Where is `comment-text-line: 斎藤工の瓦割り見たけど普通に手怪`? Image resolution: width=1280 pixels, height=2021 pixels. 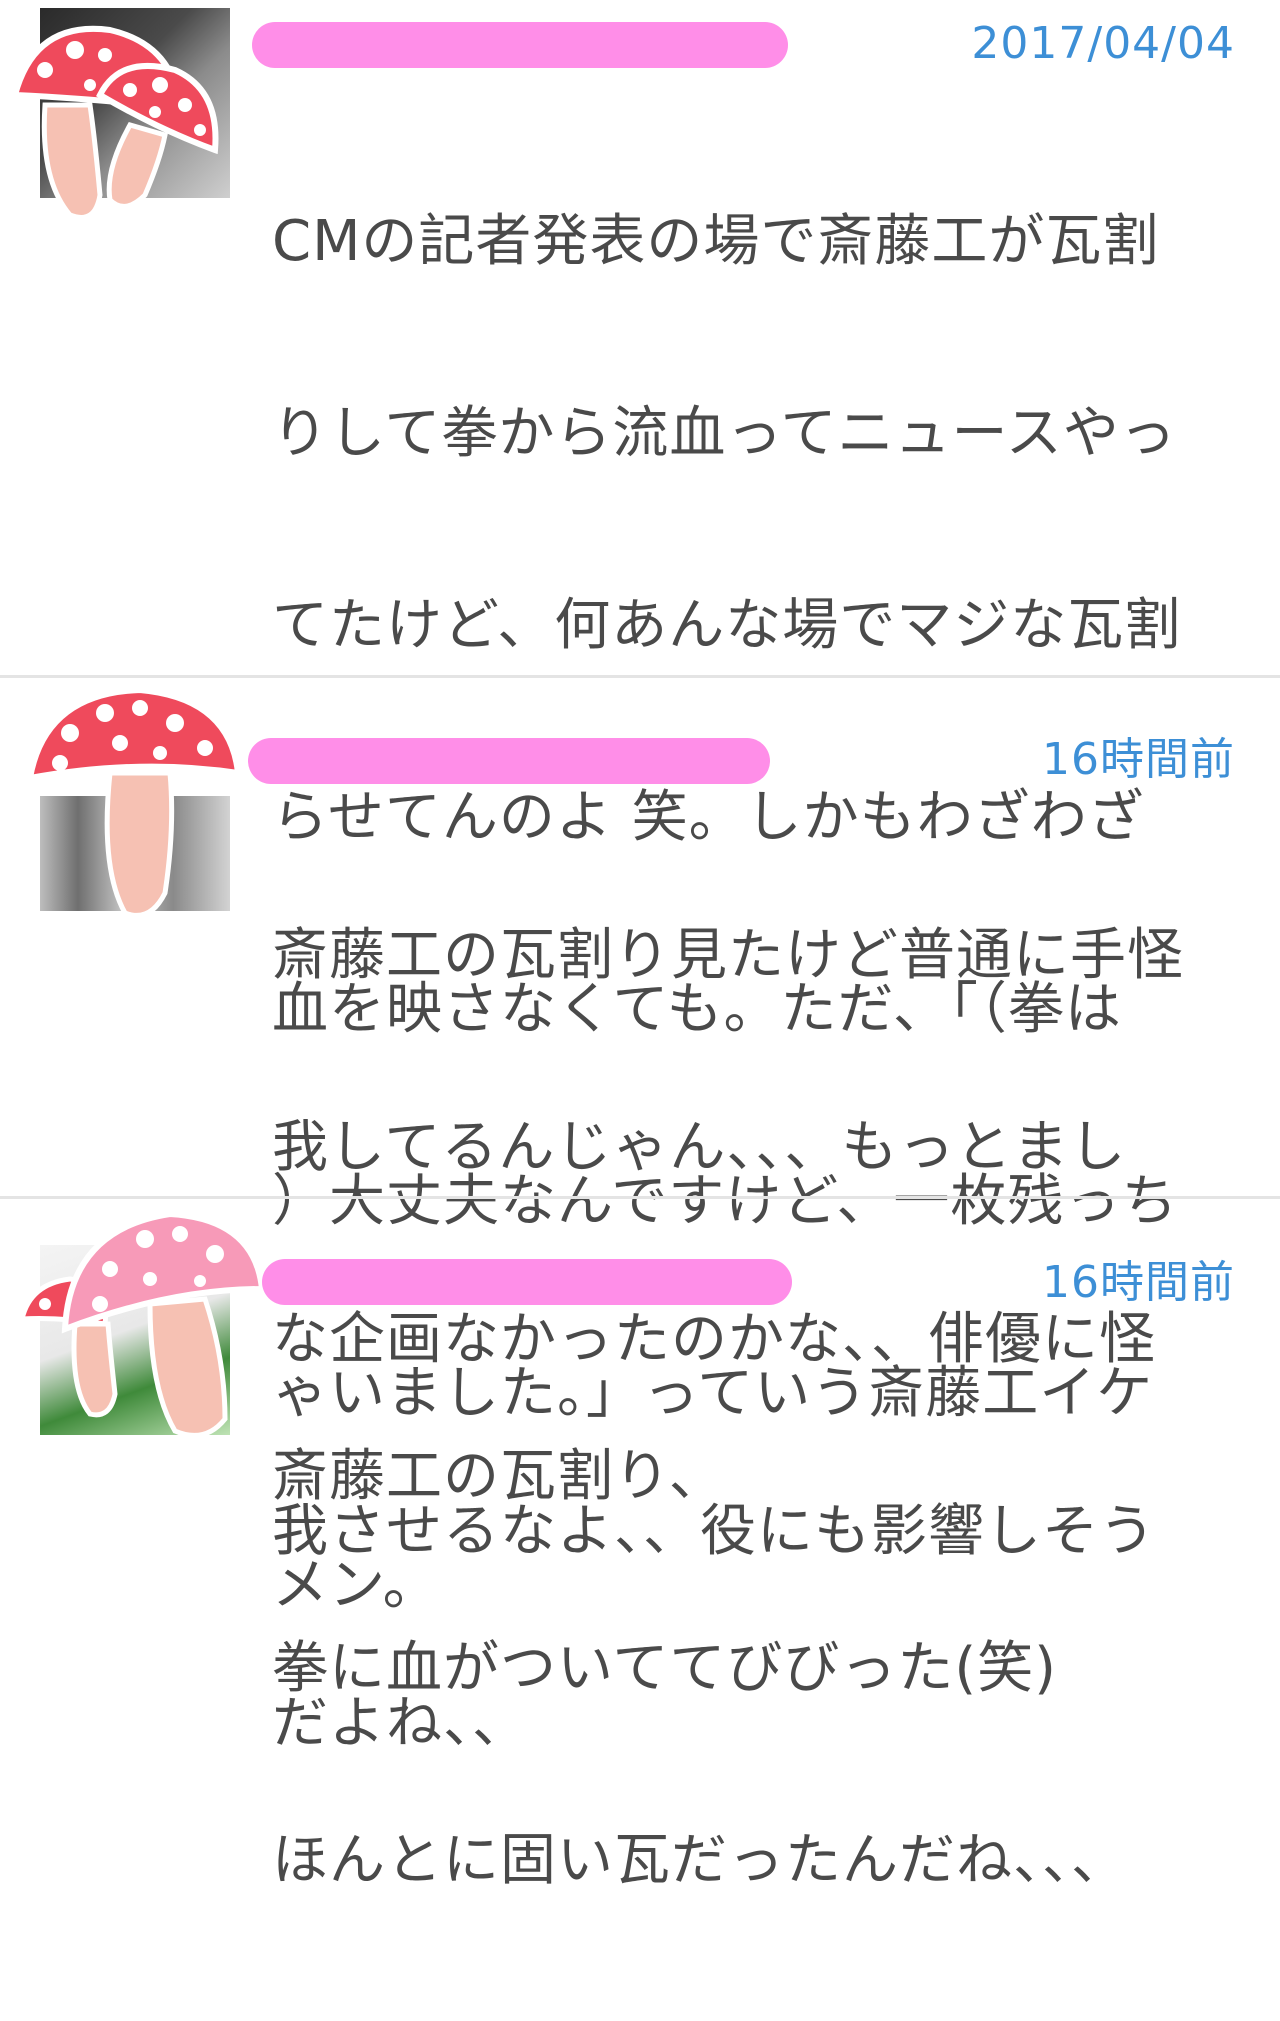
comment-text-line: 斎藤工の瓦割り見たけど普通に手怪 is located at coordinates (728, 955).